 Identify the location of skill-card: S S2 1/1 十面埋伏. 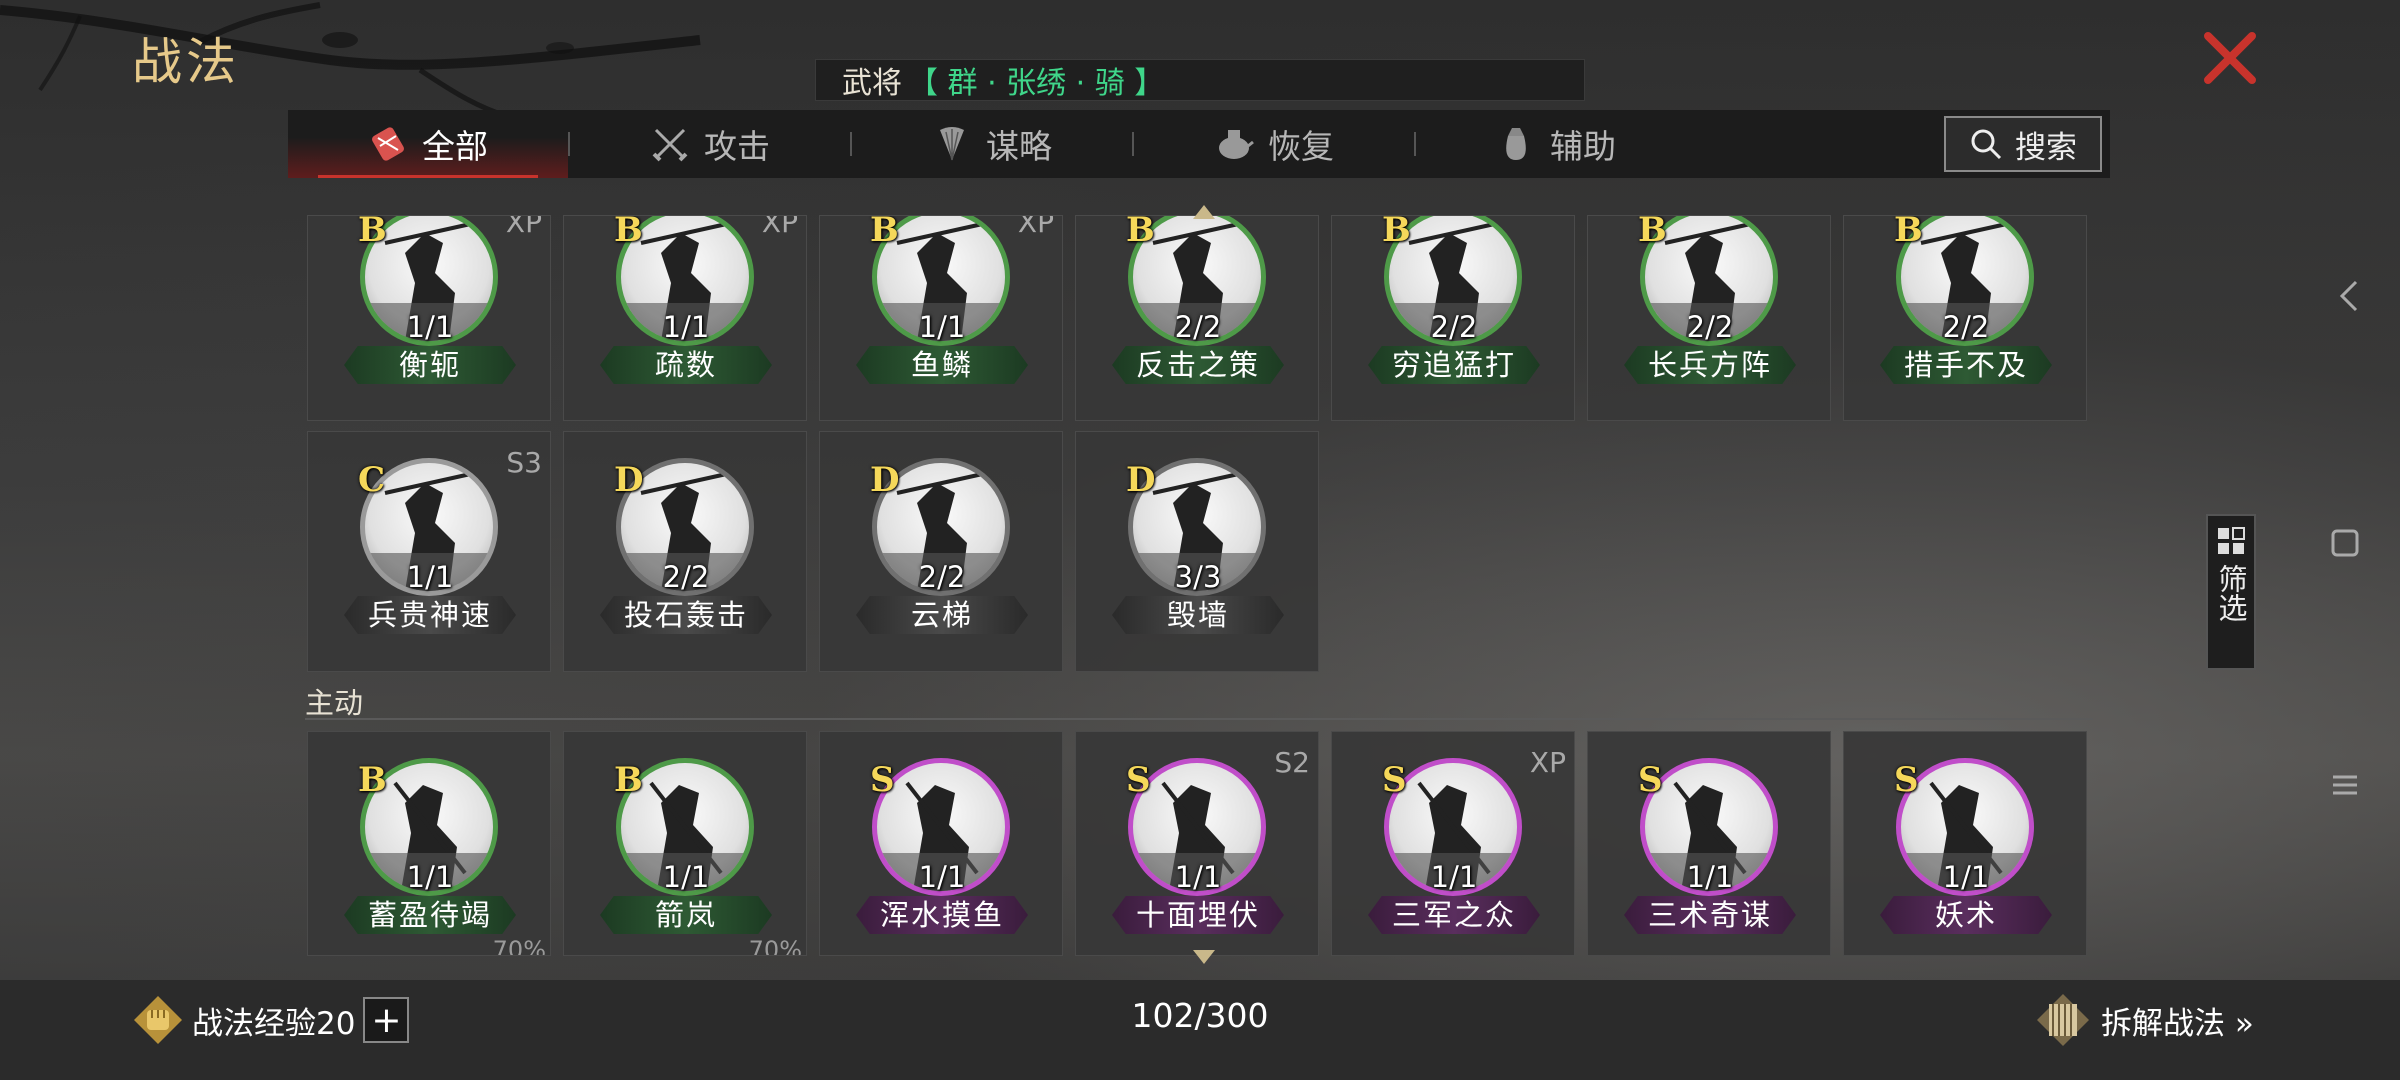
(1197, 843).